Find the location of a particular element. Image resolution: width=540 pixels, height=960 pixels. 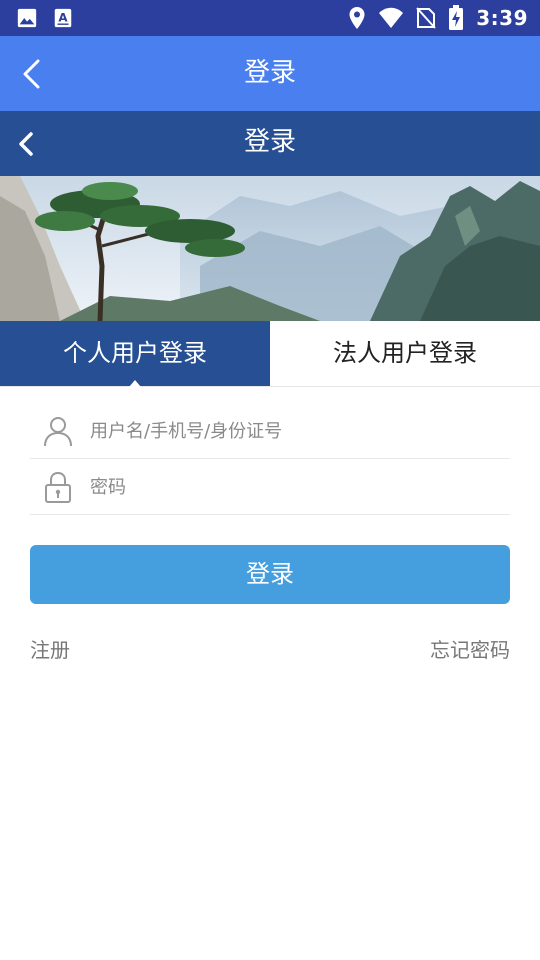

image-icon is located at coordinates (27, 18).